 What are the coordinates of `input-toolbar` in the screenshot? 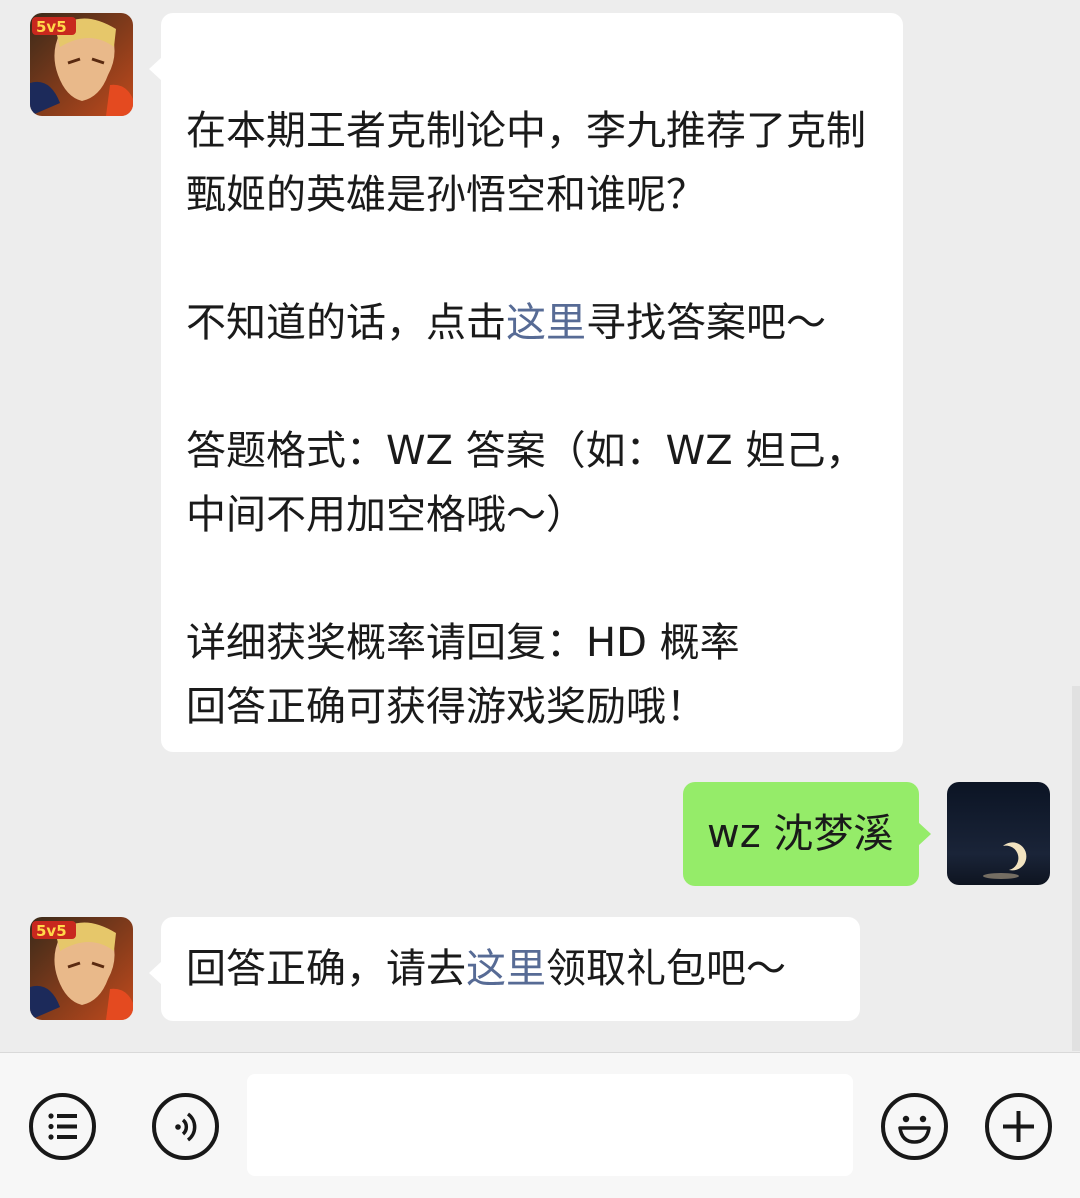 It's located at (540, 1125).